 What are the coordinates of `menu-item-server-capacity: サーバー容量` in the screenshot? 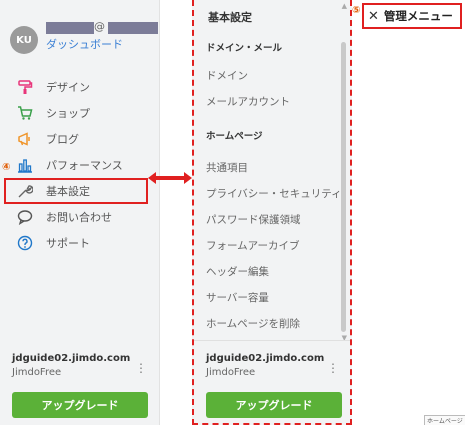 It's located at (237, 297).